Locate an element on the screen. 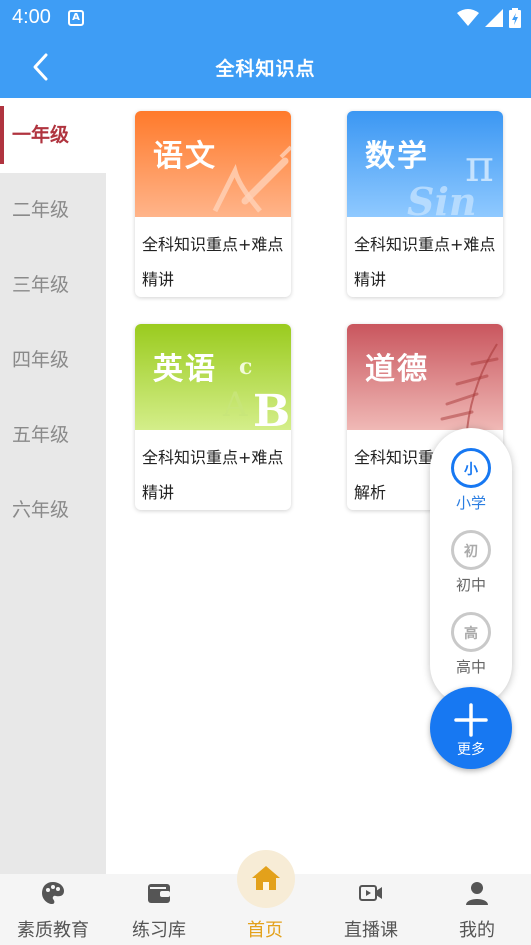 The height and width of the screenshot is (945, 531). nav-label: 我的 is located at coordinates (477, 930).